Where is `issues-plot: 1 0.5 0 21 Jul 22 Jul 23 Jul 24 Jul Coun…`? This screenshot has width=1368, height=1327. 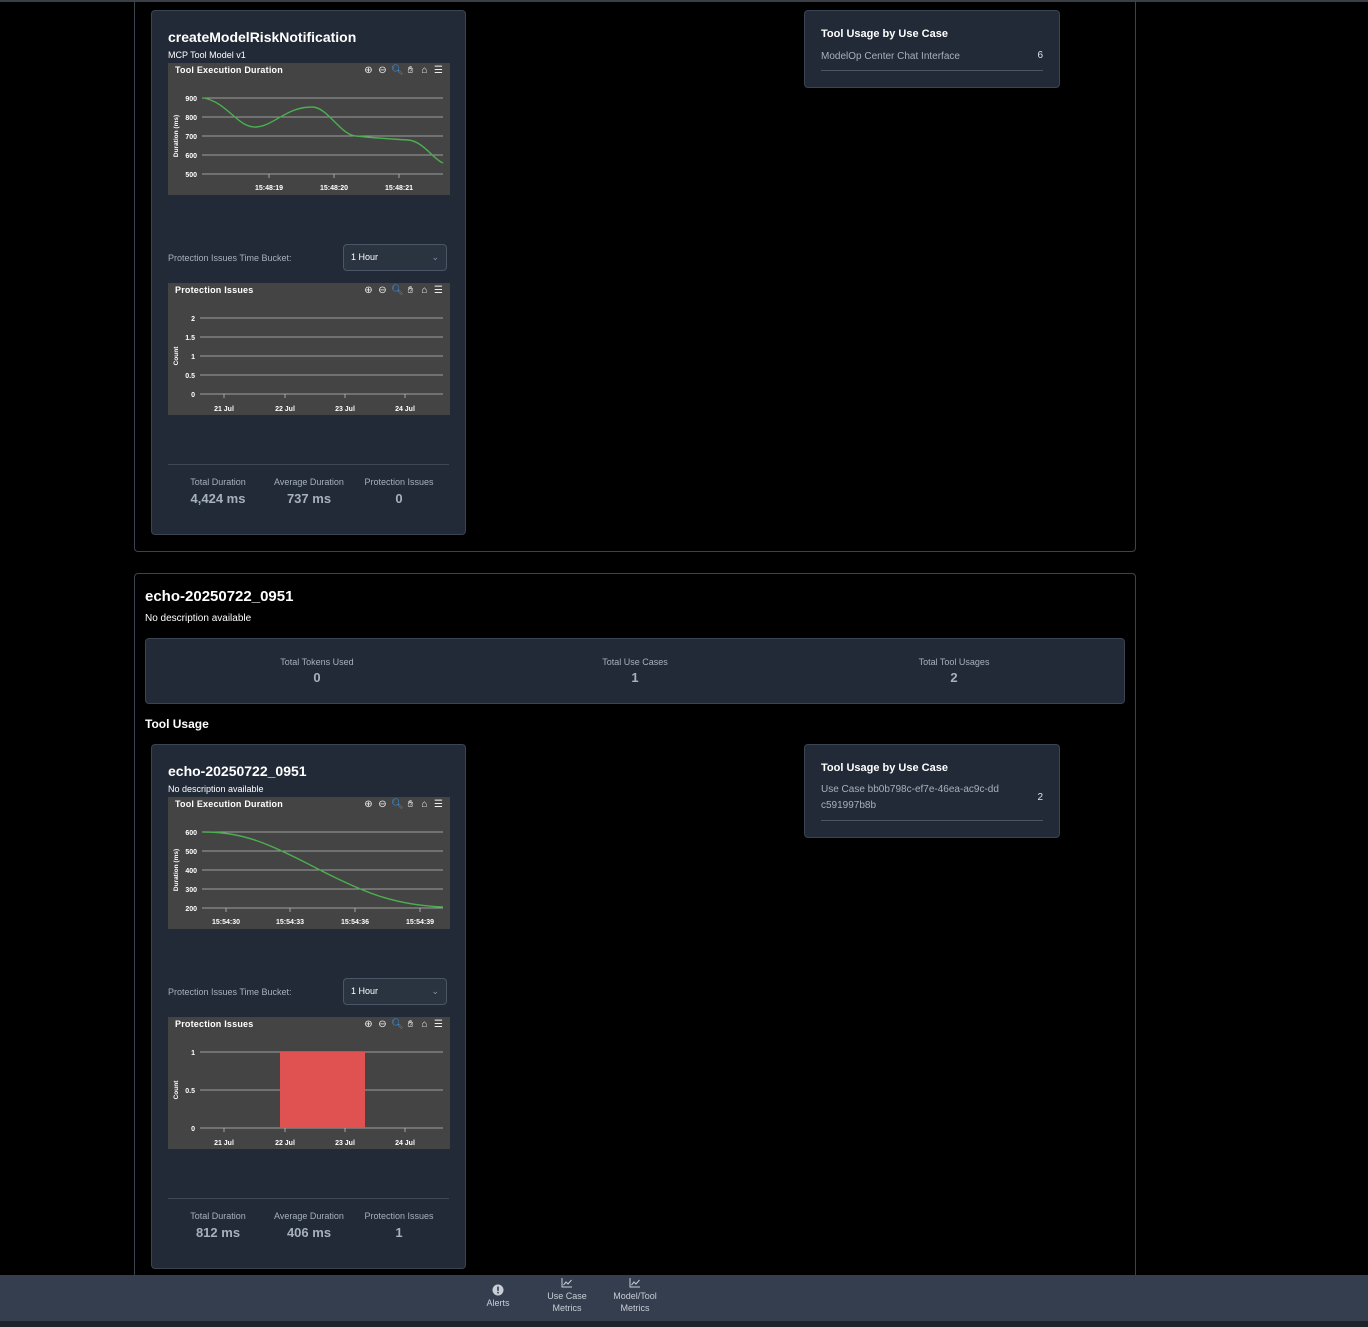
issues-plot: 1 0.5 0 21 Jul 22 Jul 23 Jul 24 Jul Coun… is located at coordinates (308, 1098).